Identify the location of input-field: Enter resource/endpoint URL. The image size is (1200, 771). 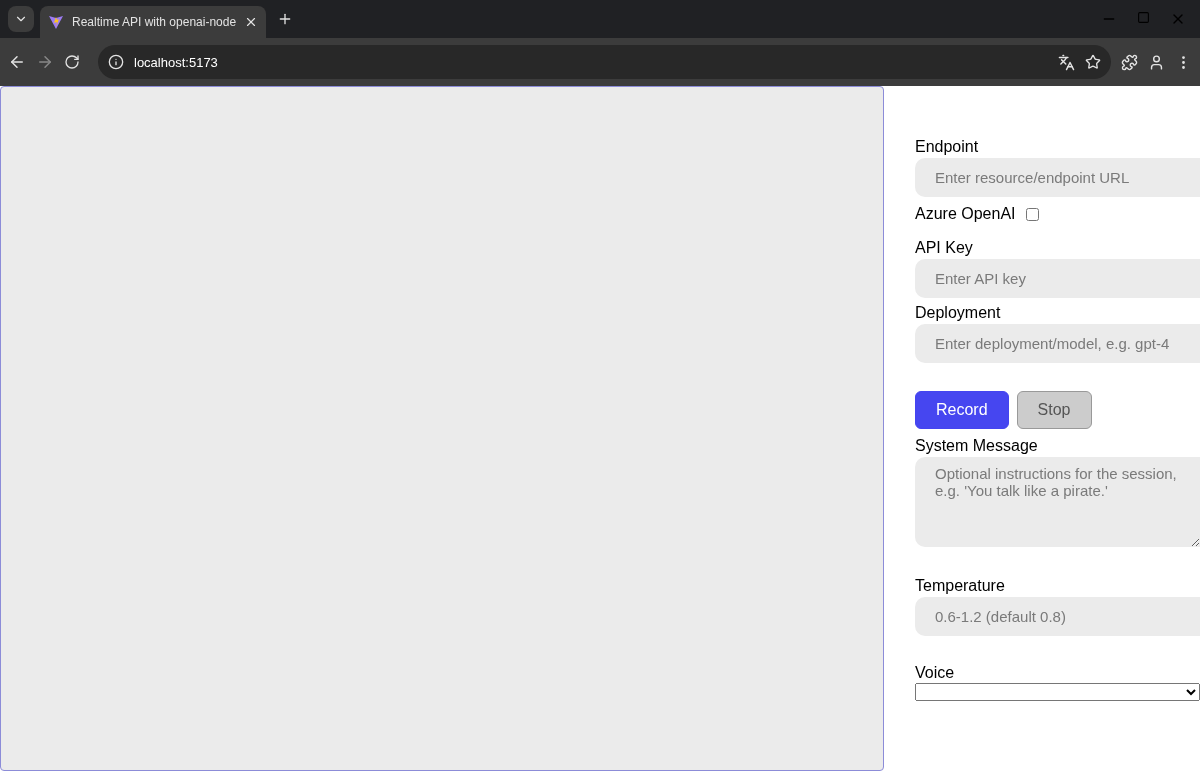
(1057, 177).